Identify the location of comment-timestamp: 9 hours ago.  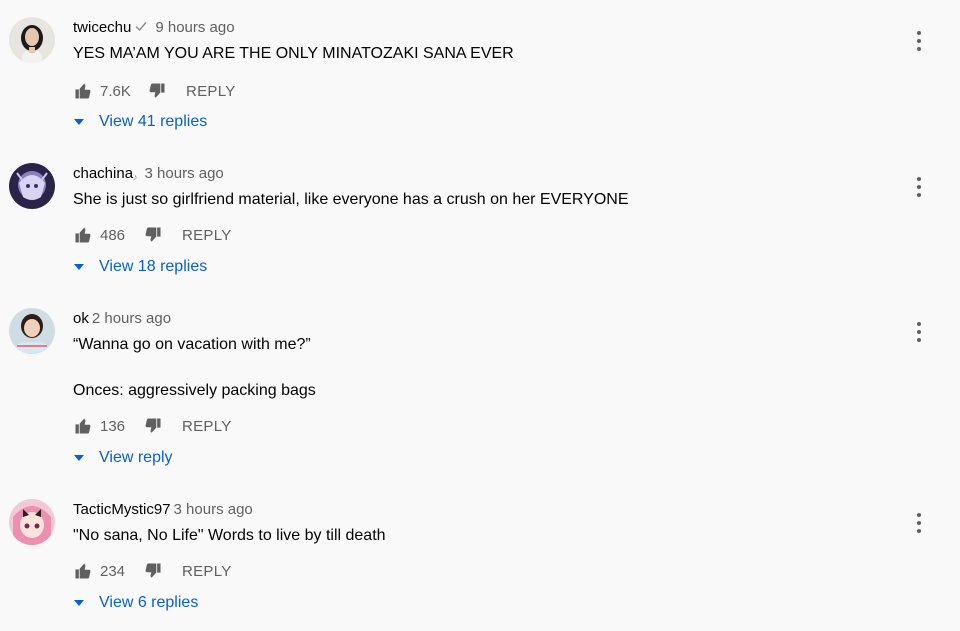
(194, 27).